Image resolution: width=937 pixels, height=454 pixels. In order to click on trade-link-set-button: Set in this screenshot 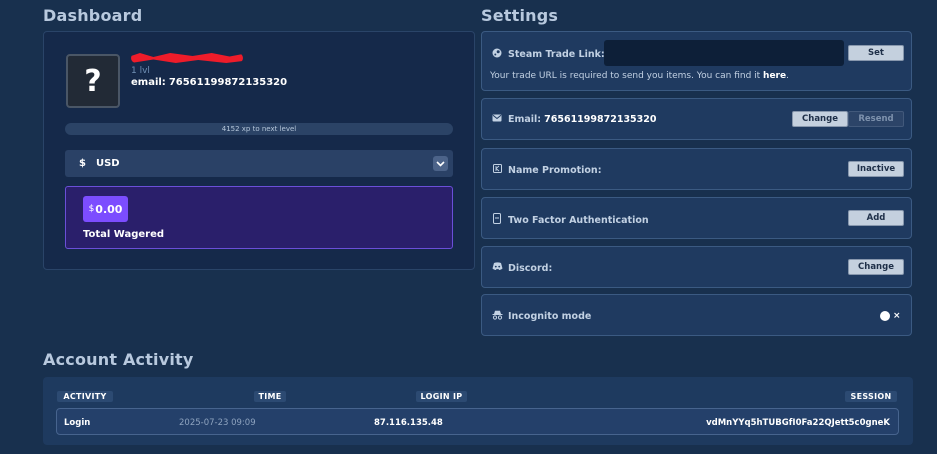, I will do `click(876, 53)`.